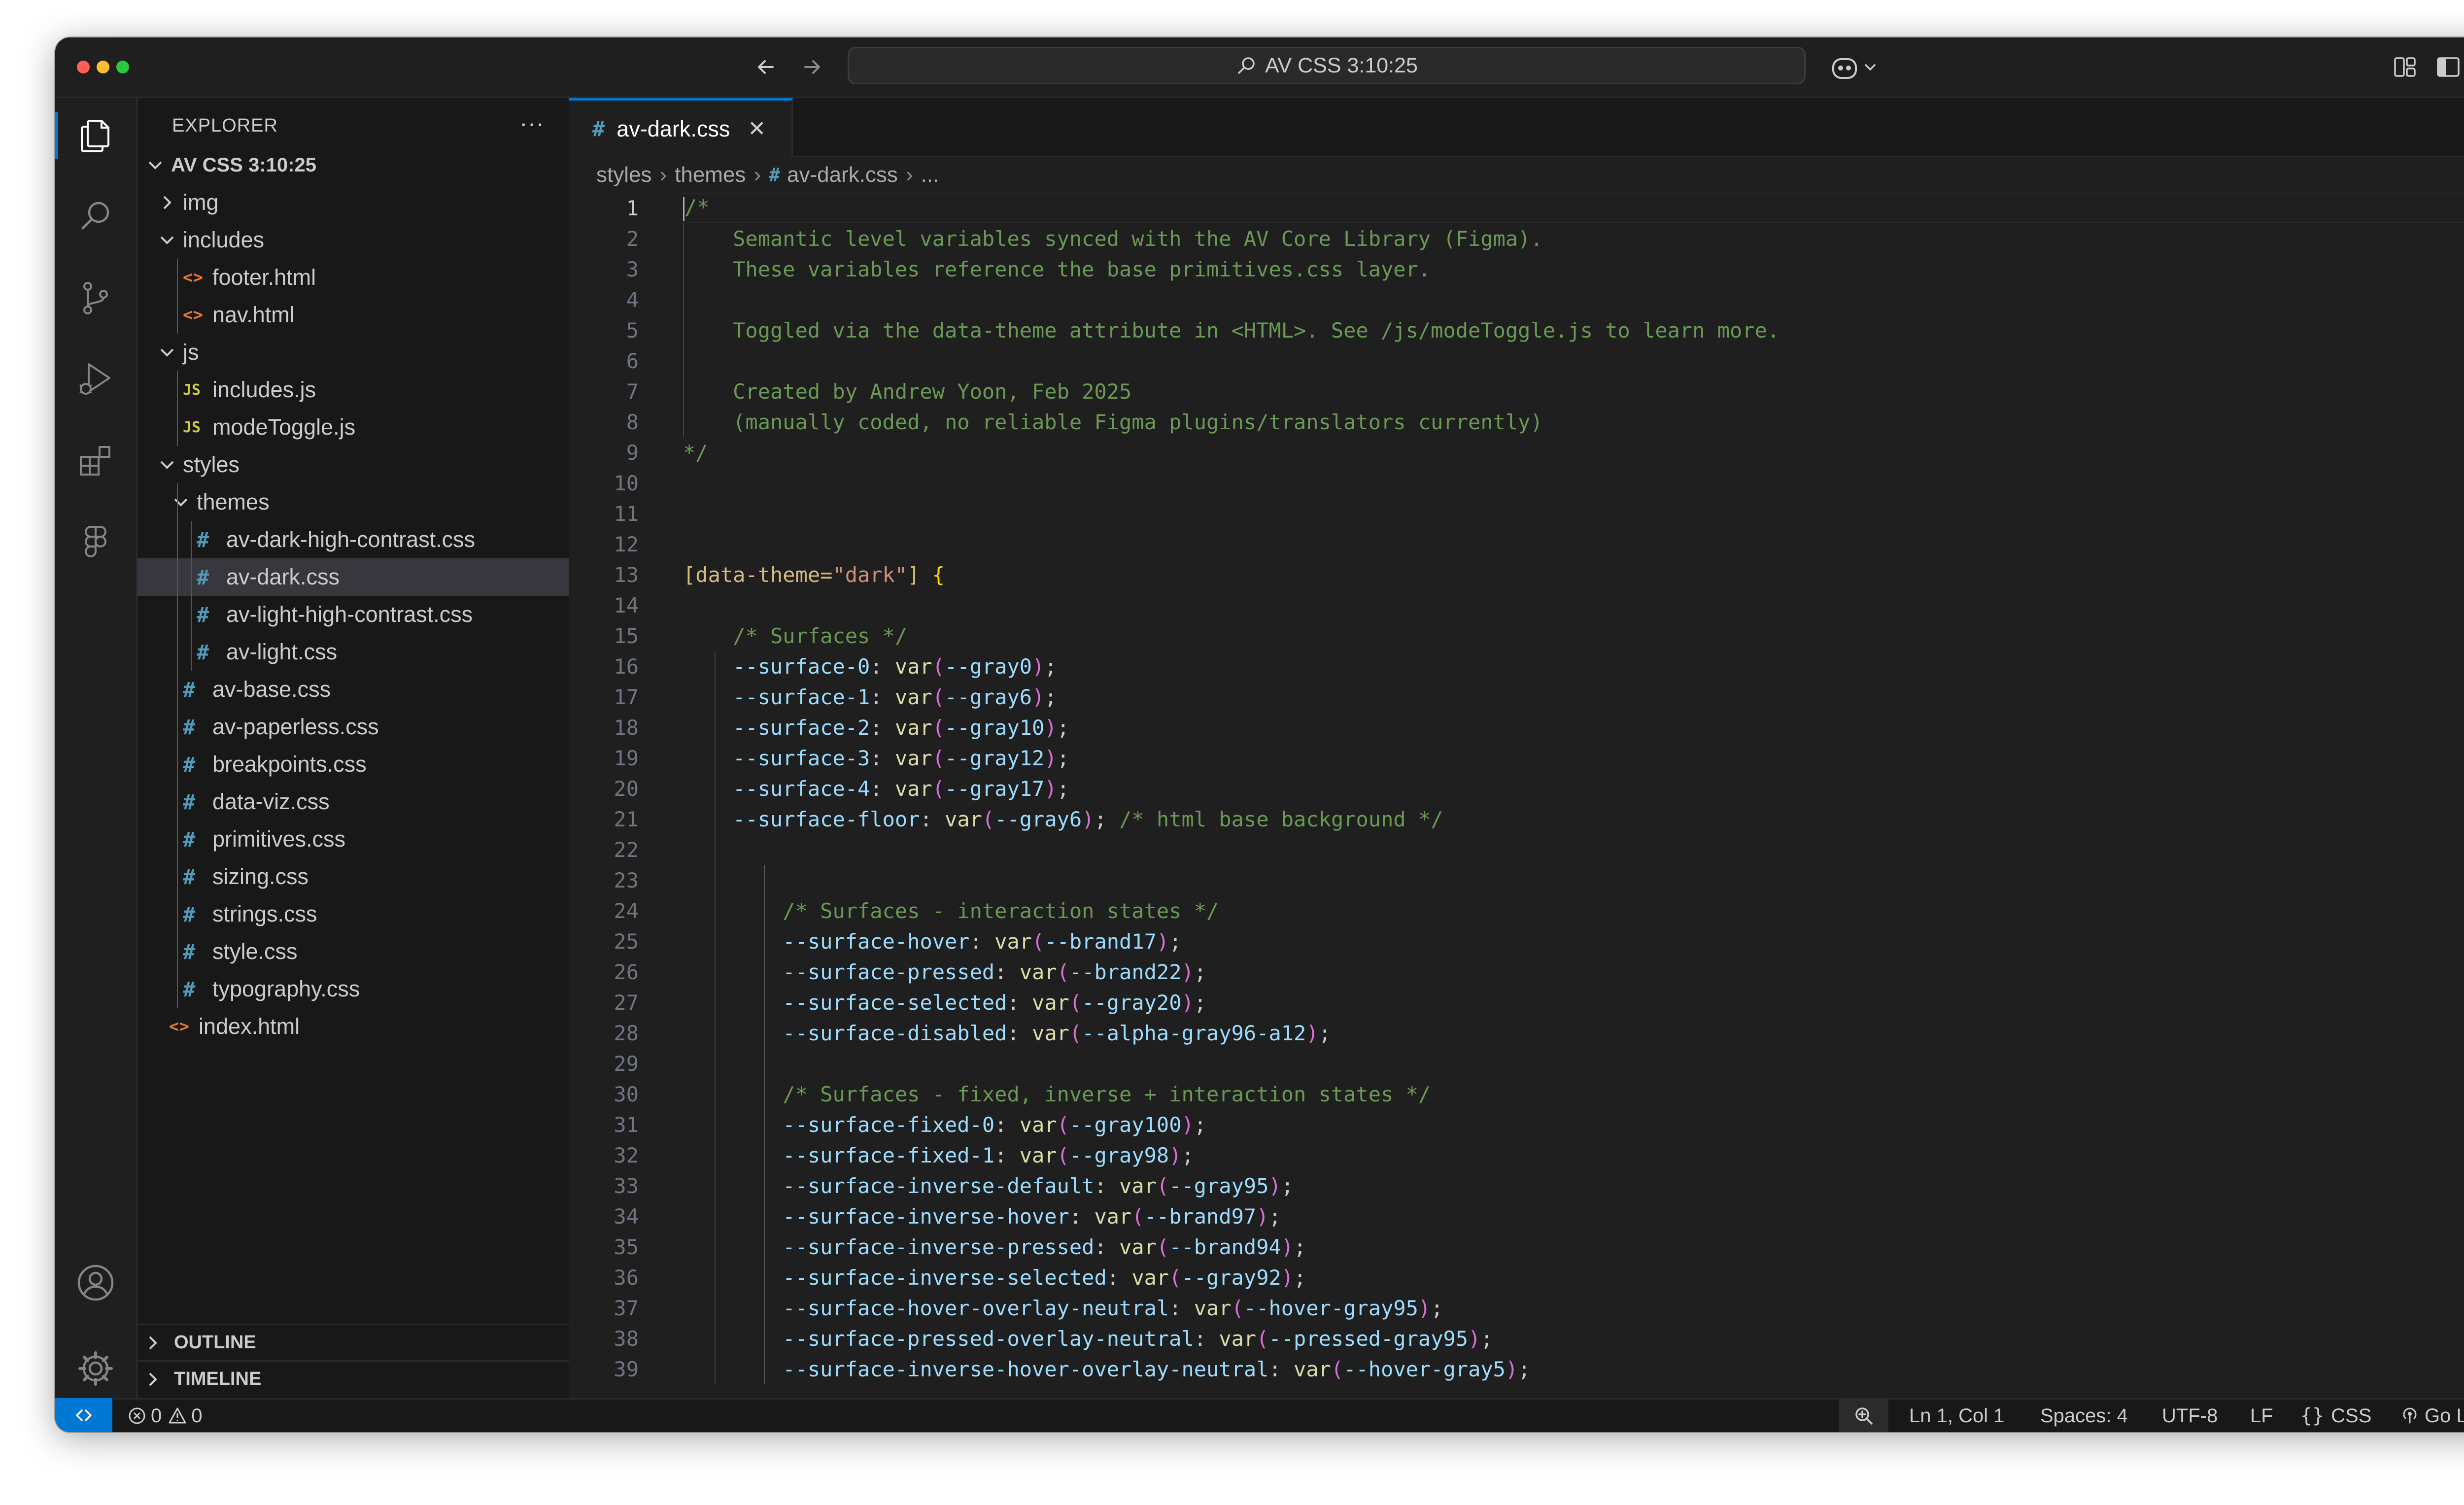  I want to click on folder-themes: themes, so click(353, 502).